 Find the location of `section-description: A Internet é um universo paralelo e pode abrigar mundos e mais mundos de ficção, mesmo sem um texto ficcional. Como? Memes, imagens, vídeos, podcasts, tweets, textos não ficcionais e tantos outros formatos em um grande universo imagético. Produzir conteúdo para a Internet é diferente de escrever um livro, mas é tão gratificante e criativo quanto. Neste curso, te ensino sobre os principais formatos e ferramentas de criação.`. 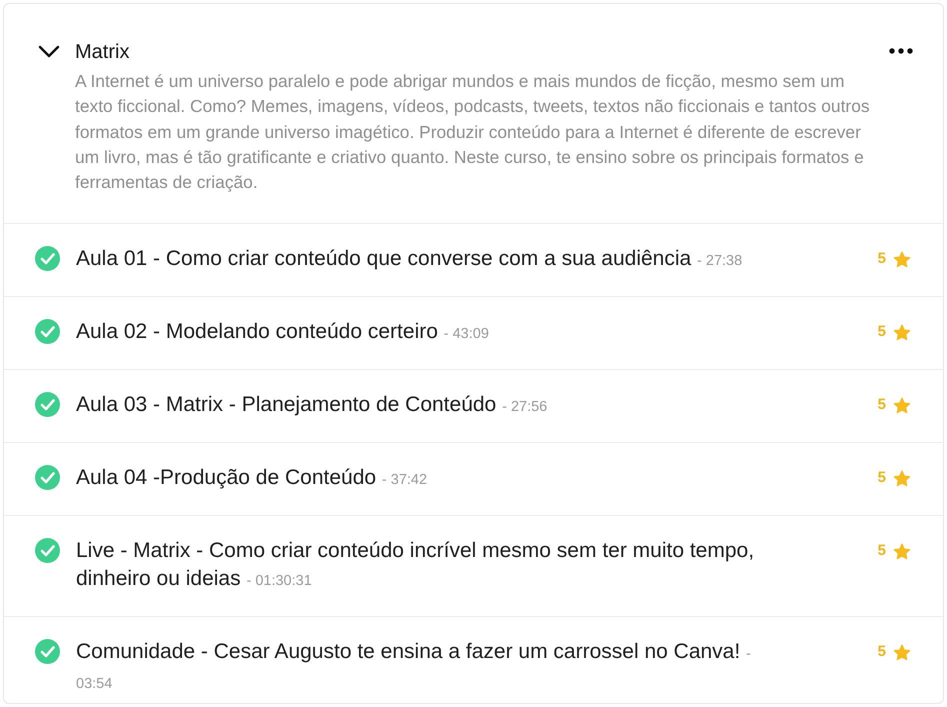

section-description: A Internet é um universo paralelo e pode abrigar mundos e mais mundos de ficção, mesmo sem um texto ficcional. Como? Memes, imagens, vídeos, podcasts, tweets, textos não ficcionais e tantos outros formatos em um grande universo imagético. Produzir conteúdo para a Internet é diferente de escrever um livro, mas é tão gratificante e criativo quanto. Neste curso, te ensino sobre os principais formatos e ferramentas de criação. is located at coordinates (473, 132).